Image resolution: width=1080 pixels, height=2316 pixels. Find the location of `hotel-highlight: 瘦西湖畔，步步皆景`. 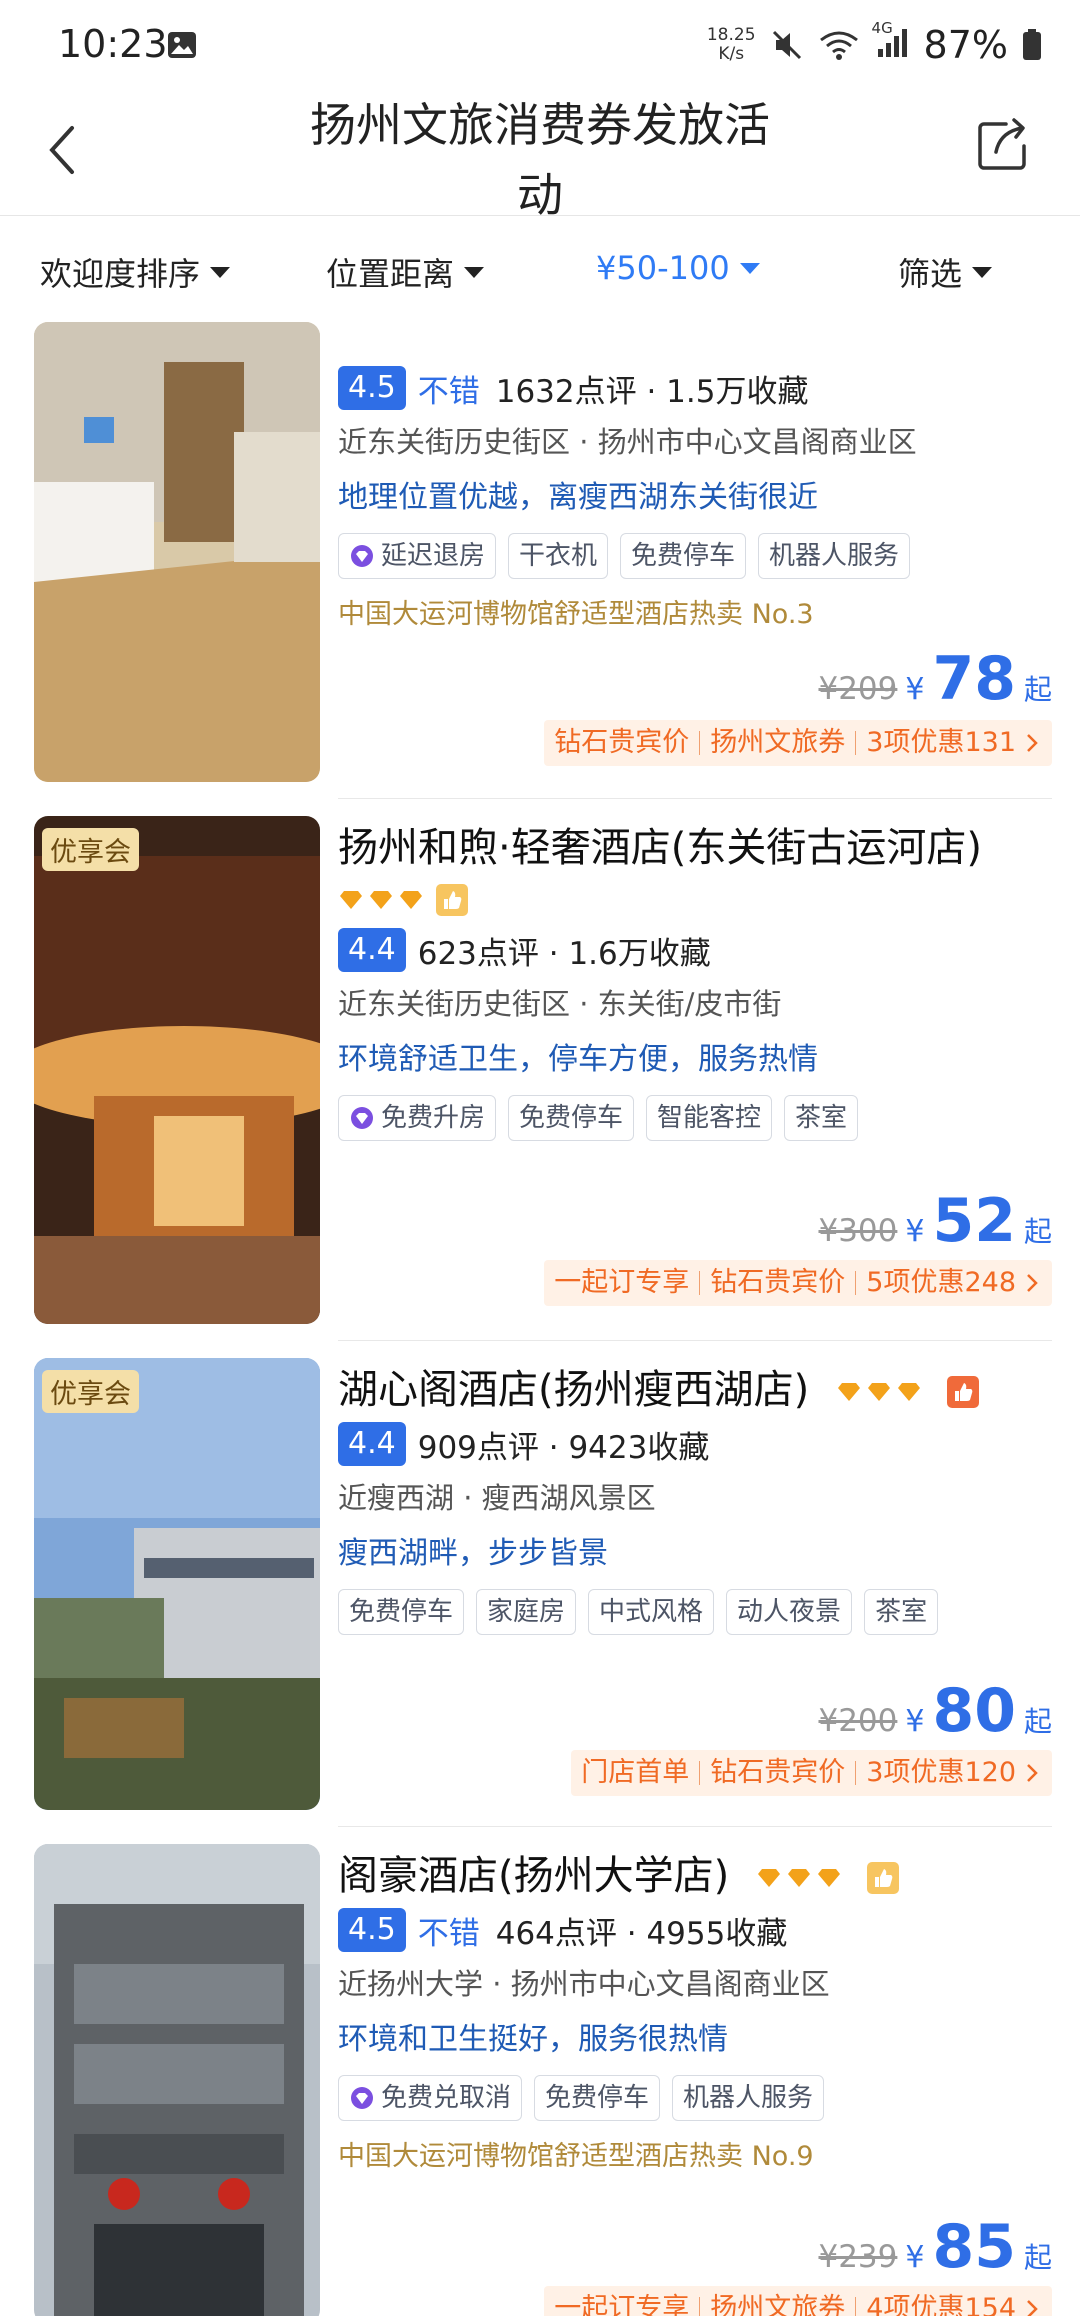

hotel-highlight: 瘦西湖畔，步步皆景 is located at coordinates (473, 1553).